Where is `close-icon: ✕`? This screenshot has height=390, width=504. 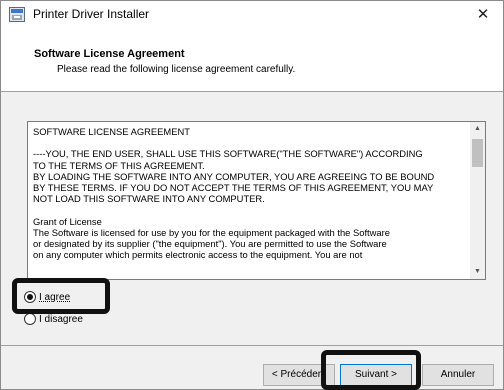
close-icon: ✕ is located at coordinates (483, 14).